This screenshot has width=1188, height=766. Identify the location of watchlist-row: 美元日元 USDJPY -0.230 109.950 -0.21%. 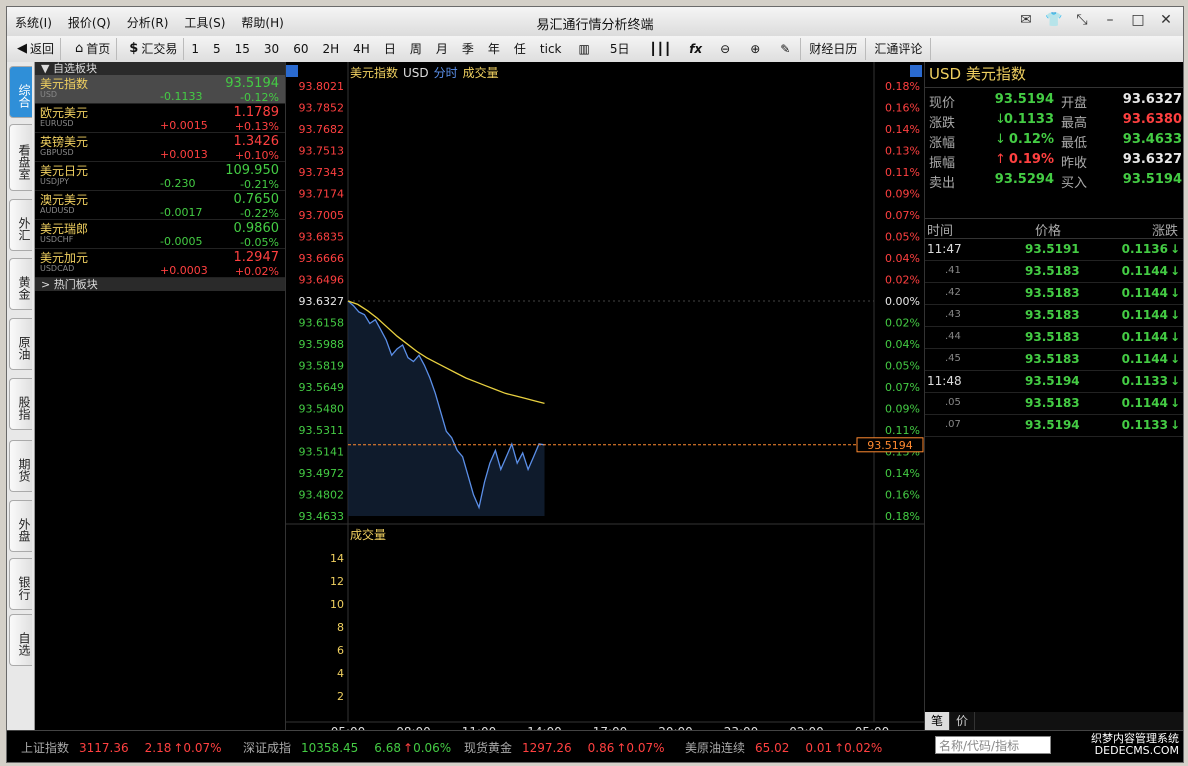
(160, 176).